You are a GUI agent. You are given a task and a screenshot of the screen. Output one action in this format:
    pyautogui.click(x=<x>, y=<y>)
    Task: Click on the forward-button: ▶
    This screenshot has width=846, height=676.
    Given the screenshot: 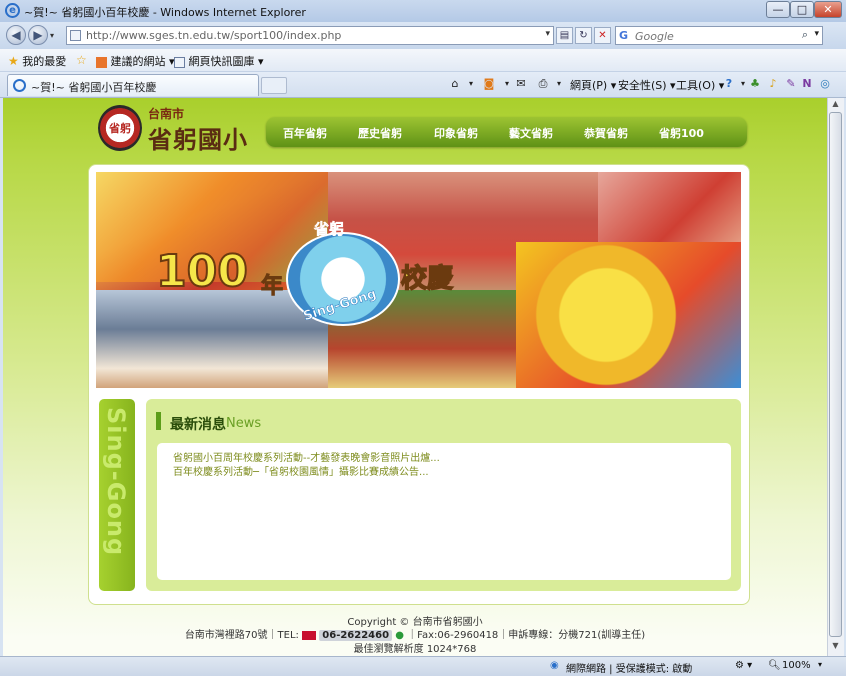 What is the action you would take?
    pyautogui.click(x=38, y=35)
    